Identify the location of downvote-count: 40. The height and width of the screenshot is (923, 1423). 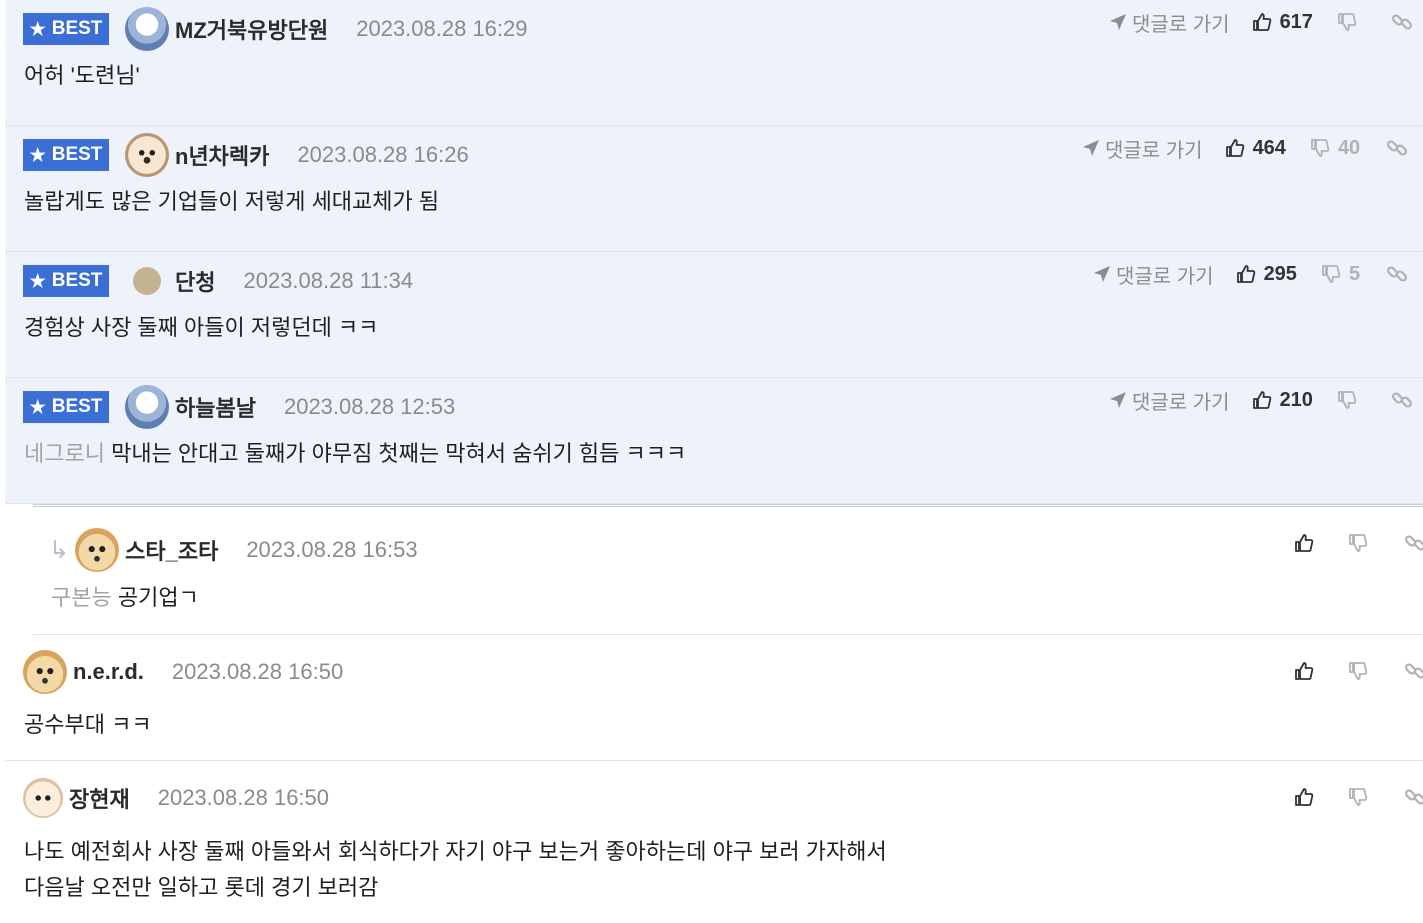
(1349, 147).